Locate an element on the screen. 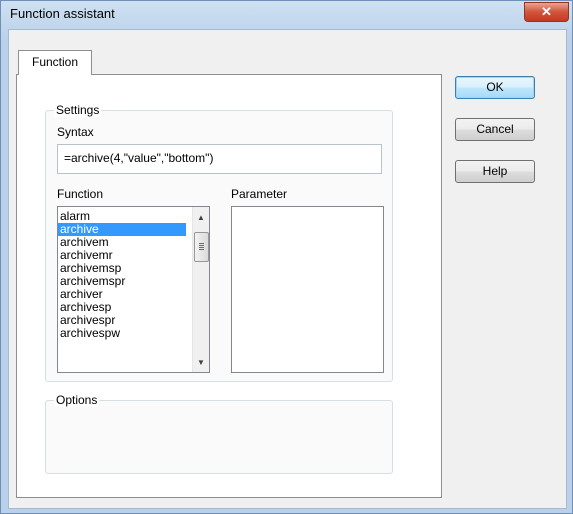  help-button: Help is located at coordinates (495, 171).